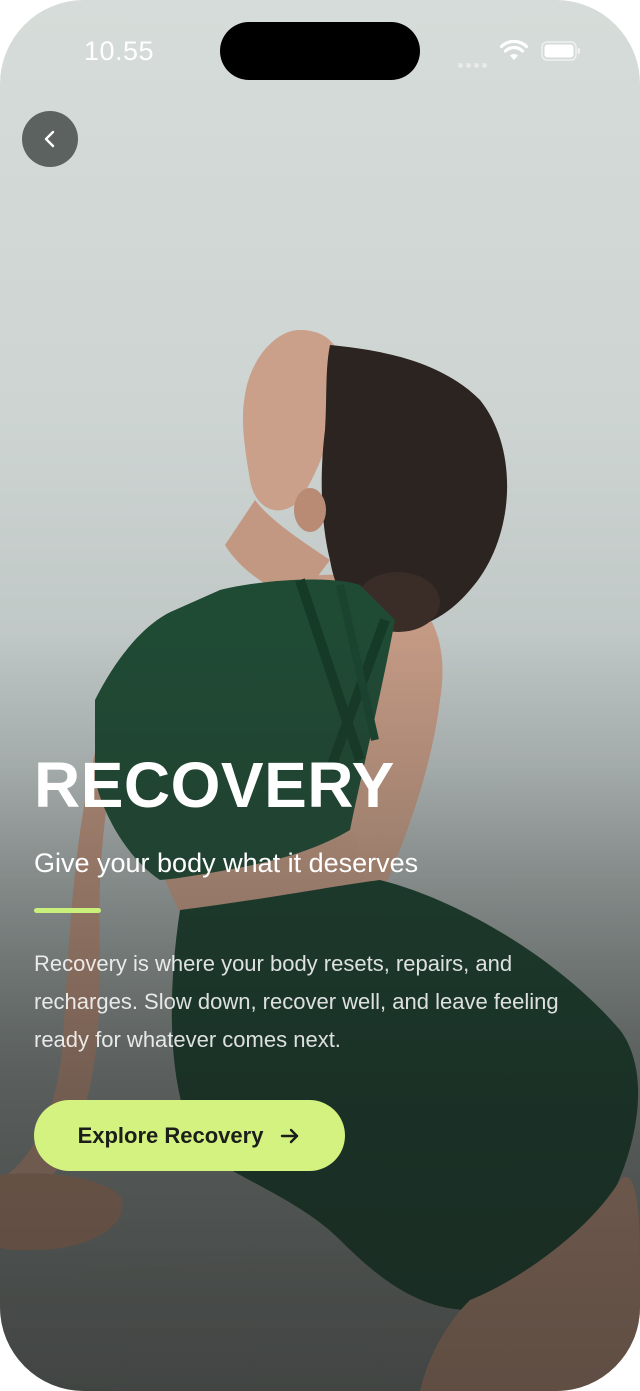 The image size is (640, 1391). Describe the element at coordinates (226, 863) in the screenshot. I see `page-subtitle: Give your body what it deserves` at that location.